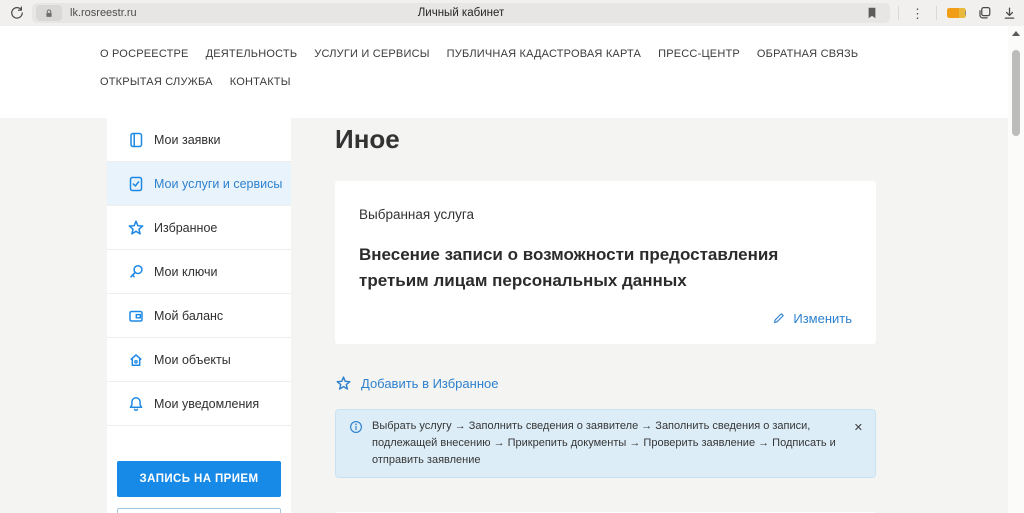 The width and height of the screenshot is (1024, 513). What do you see at coordinates (207, 403) in the screenshot?
I see `sidebar-item-label: Мои уведомления` at bounding box center [207, 403].